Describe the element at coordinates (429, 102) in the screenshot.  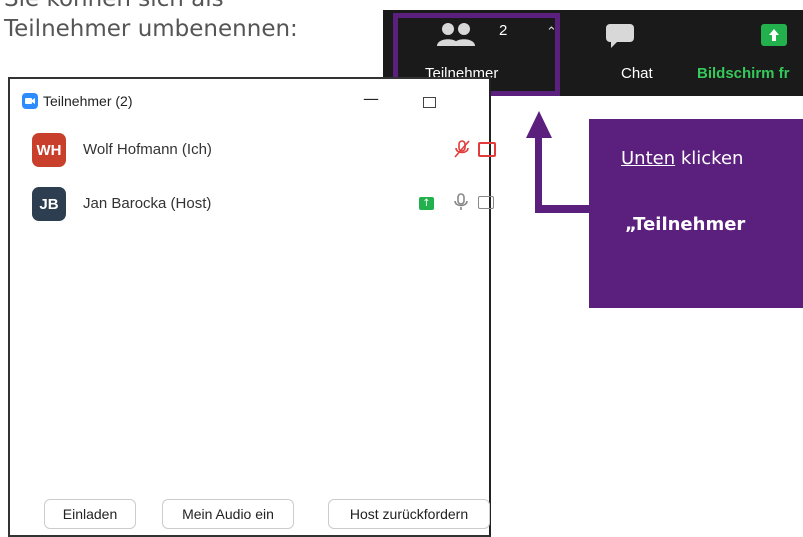
I see `maximize-icon` at that location.